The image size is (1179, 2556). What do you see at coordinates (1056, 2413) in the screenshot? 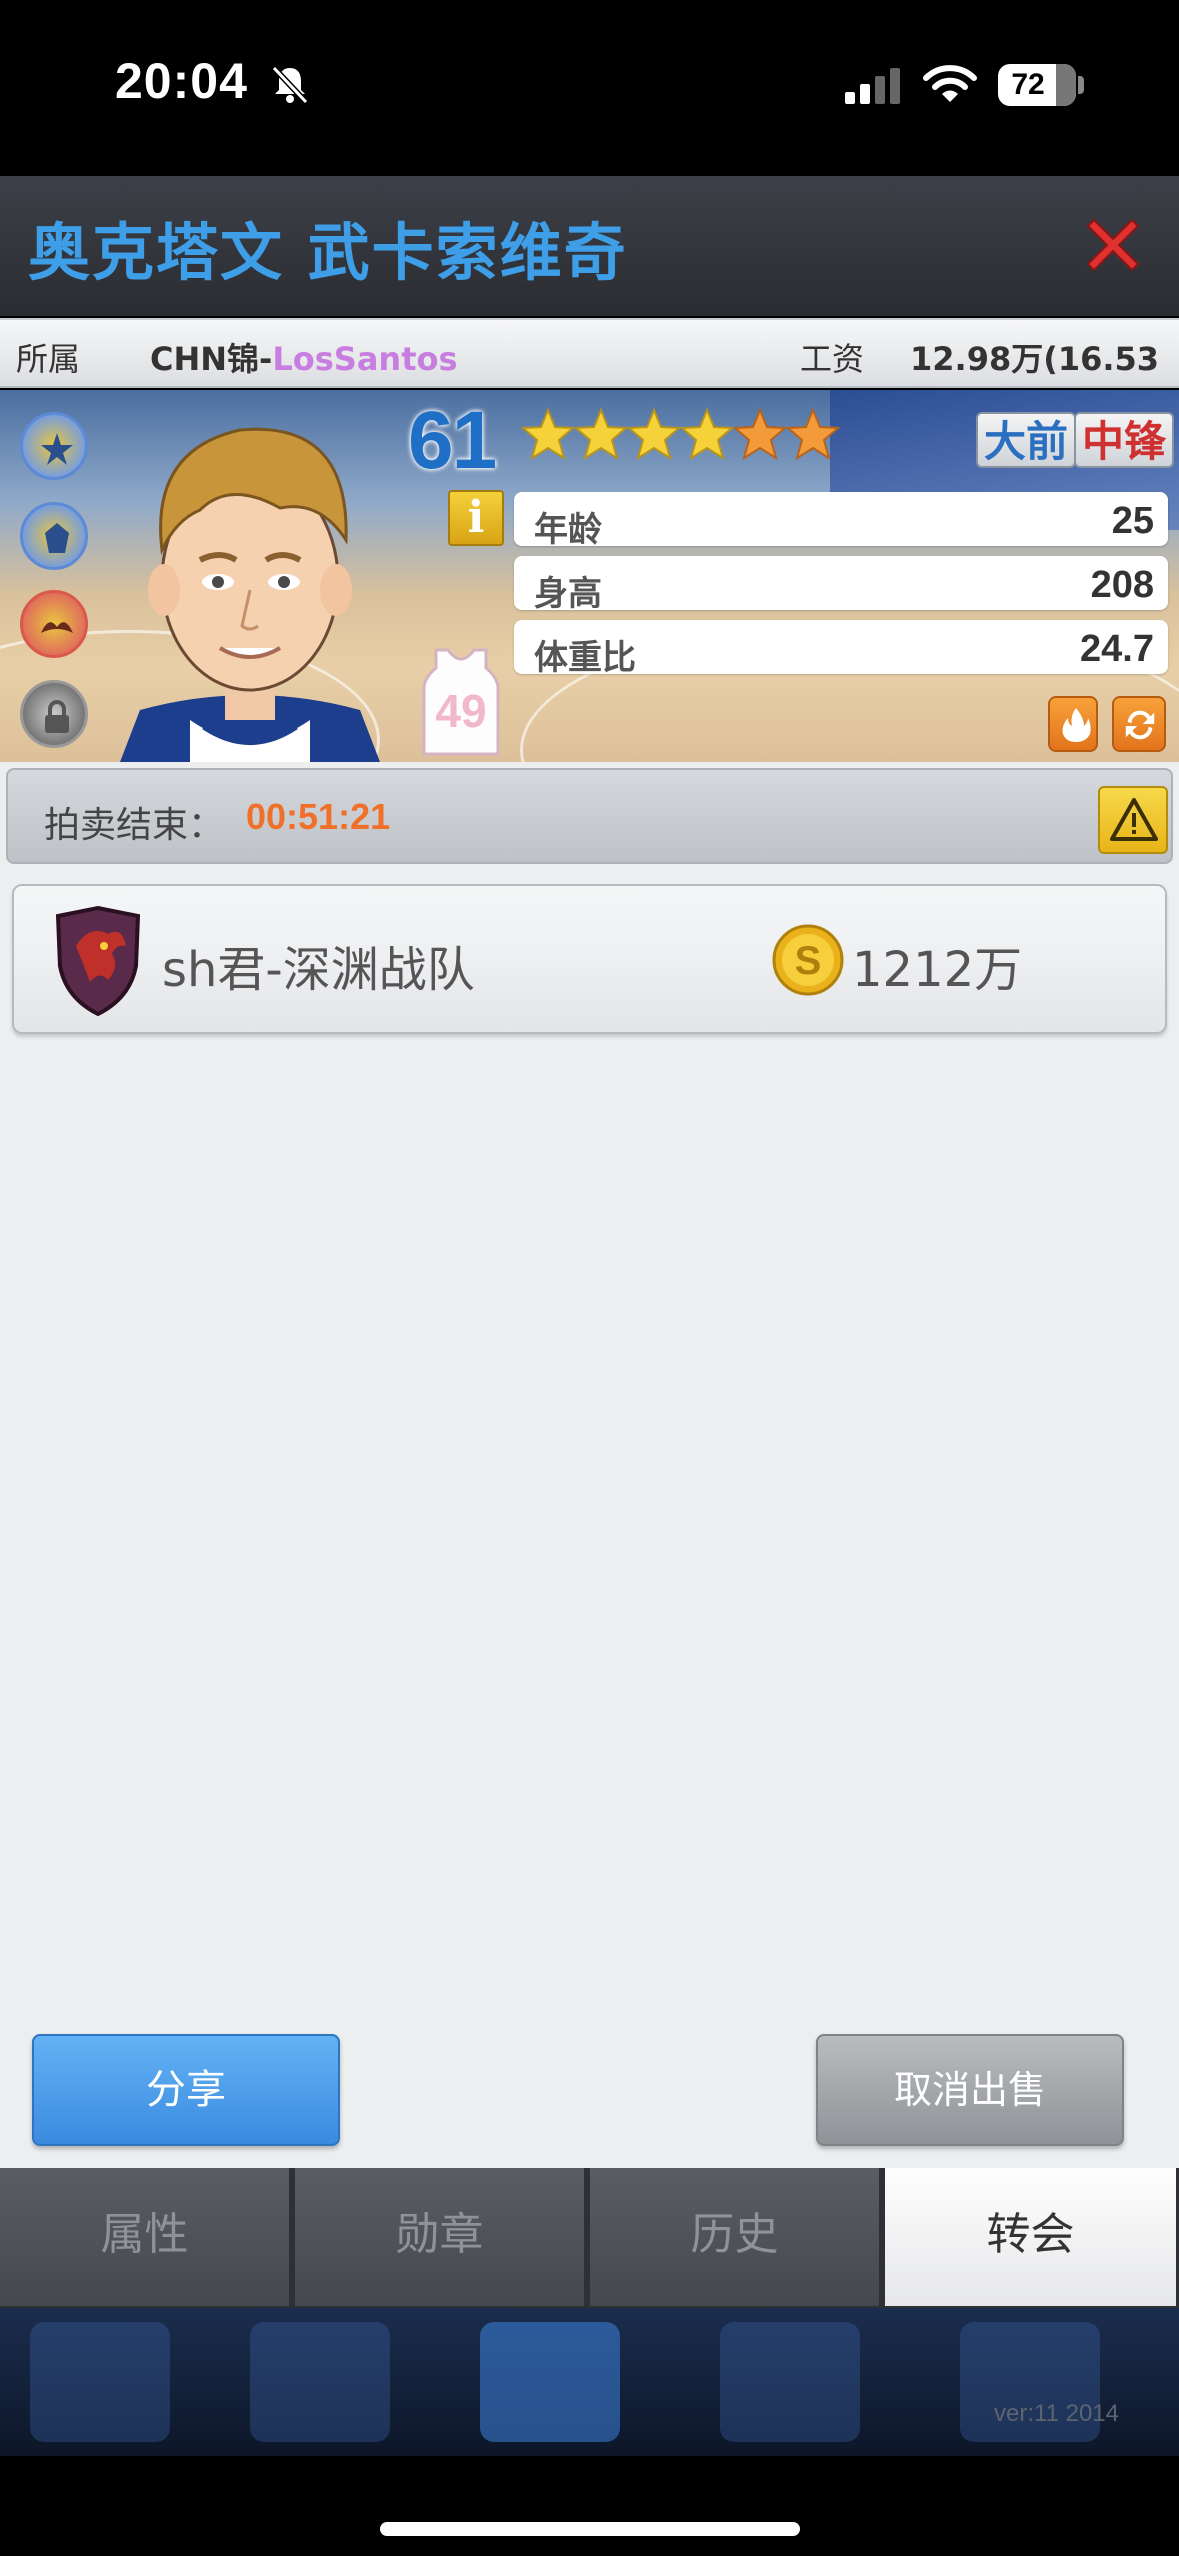
I see `version-label: ver:11 2014` at bounding box center [1056, 2413].